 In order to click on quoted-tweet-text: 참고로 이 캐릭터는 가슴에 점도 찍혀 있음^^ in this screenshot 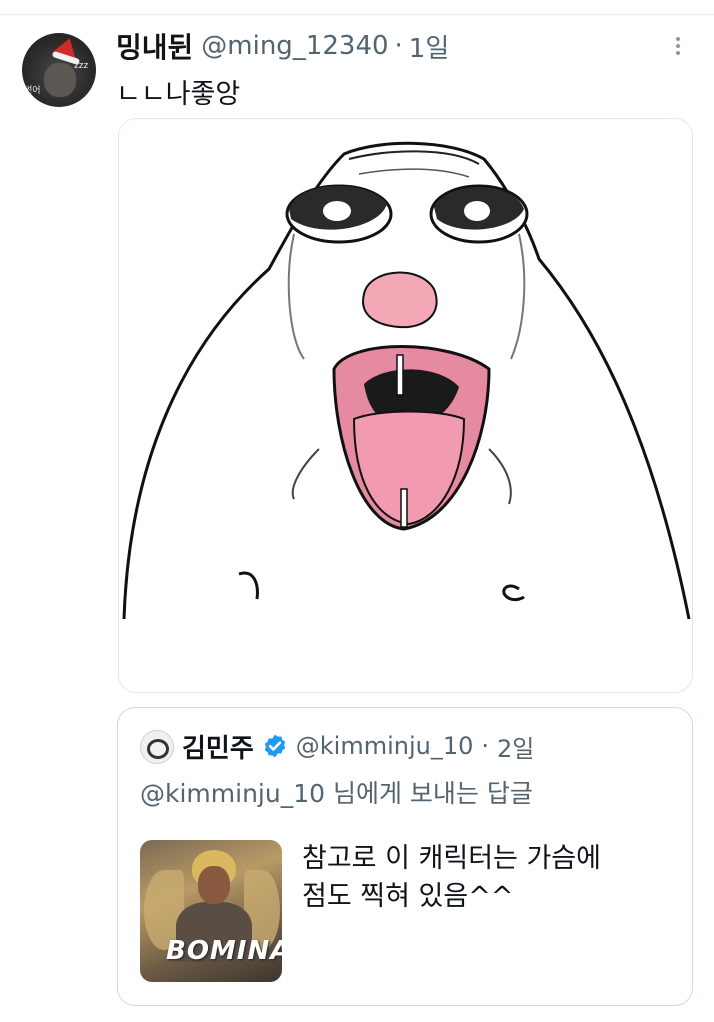, I will do `click(487, 878)`.